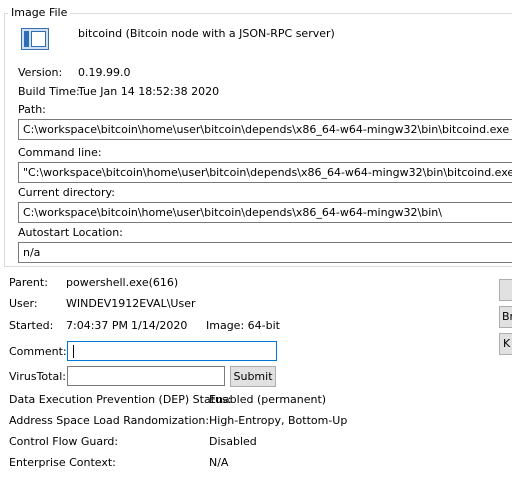 Image resolution: width=512 pixels, height=478 pixels. Describe the element at coordinates (172, 351) in the screenshot. I see `comment-input` at that location.